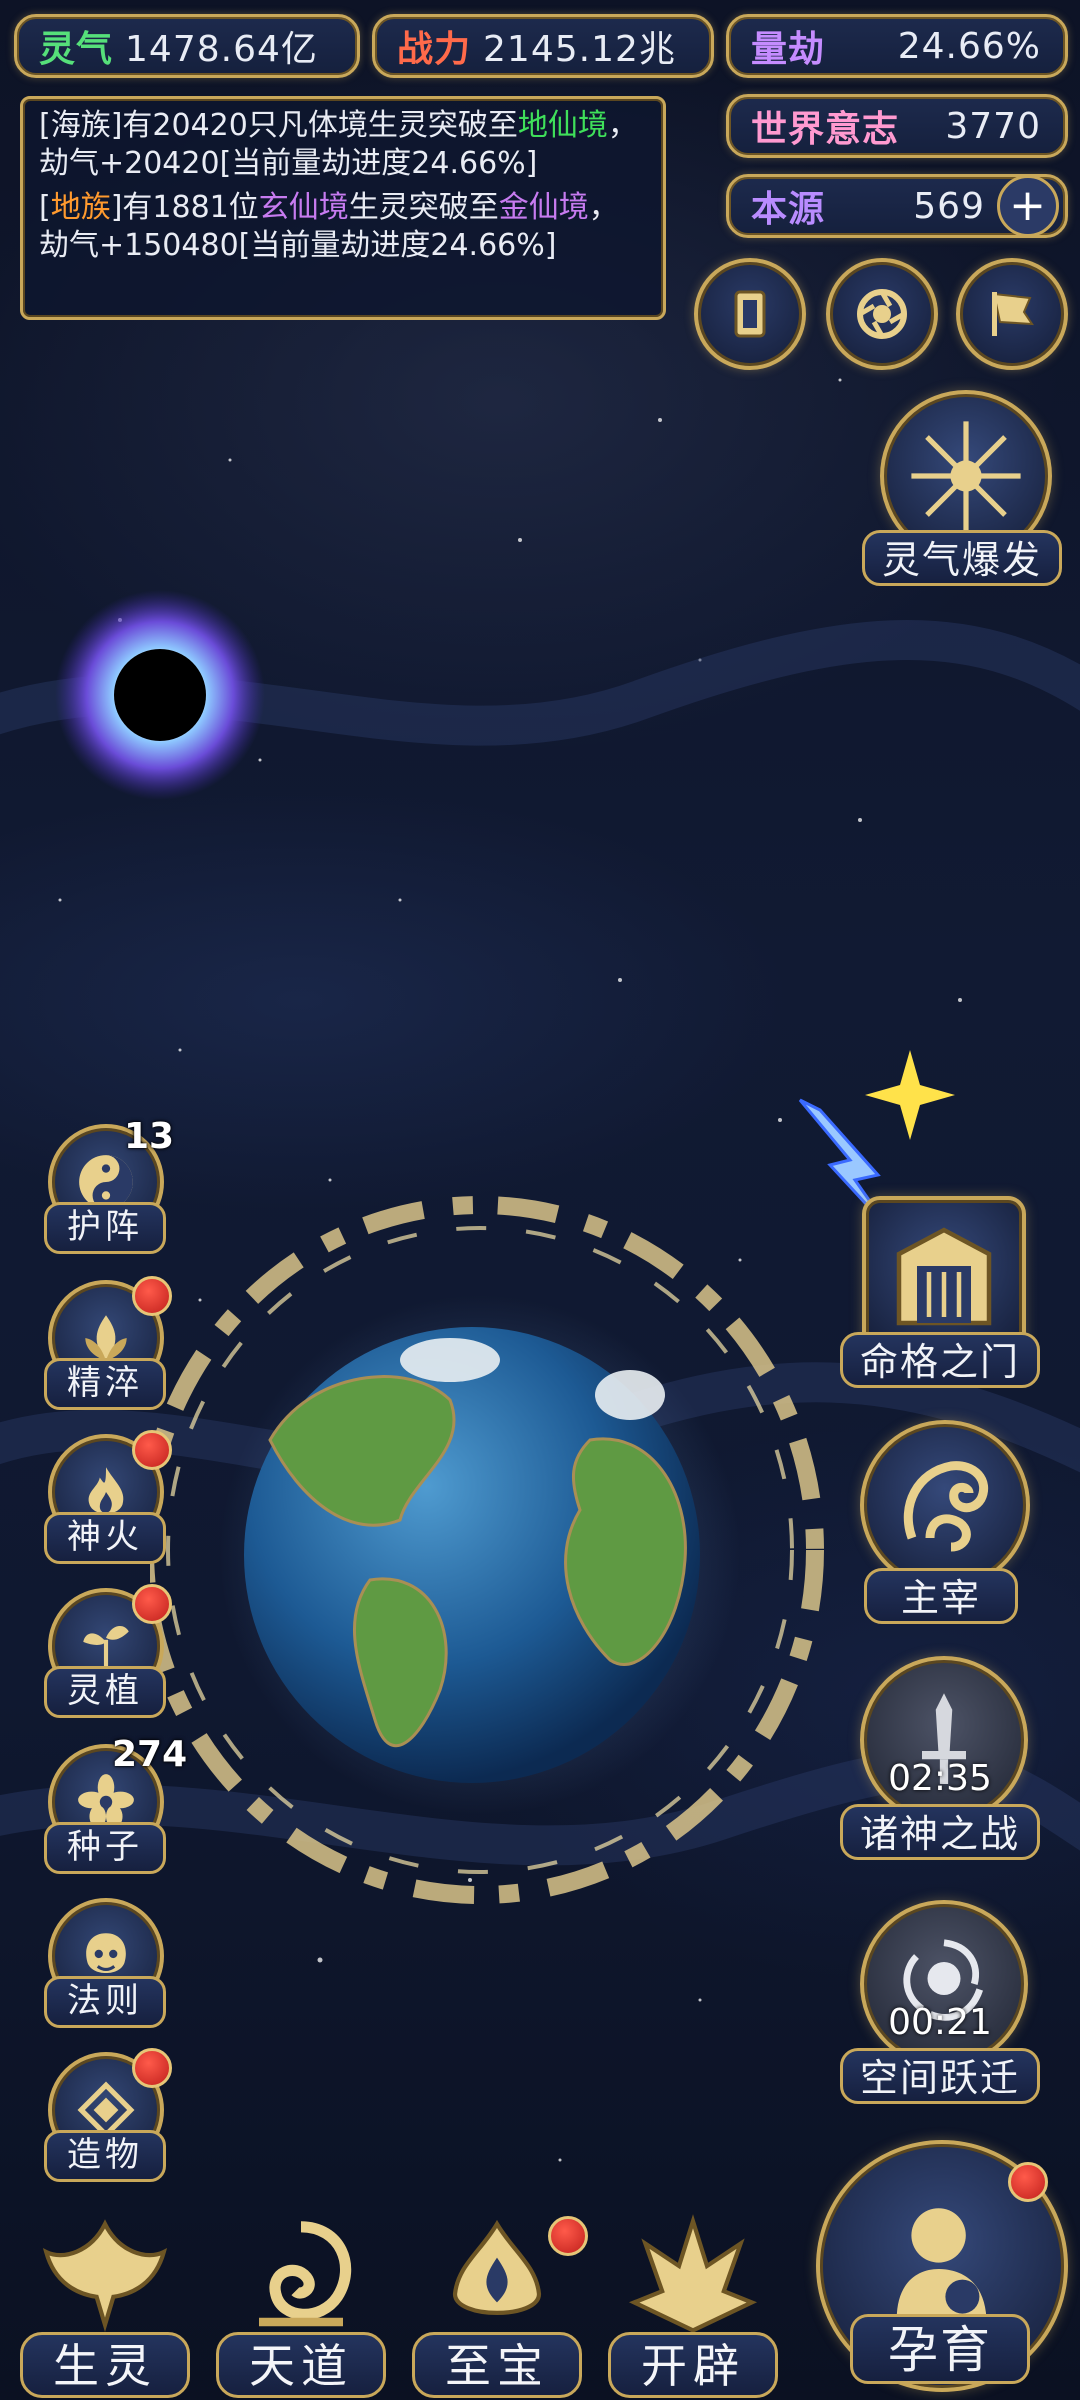 The width and height of the screenshot is (1080, 2400). What do you see at coordinates (497, 2365) in the screenshot?
I see `zhibao-label: 至宝` at bounding box center [497, 2365].